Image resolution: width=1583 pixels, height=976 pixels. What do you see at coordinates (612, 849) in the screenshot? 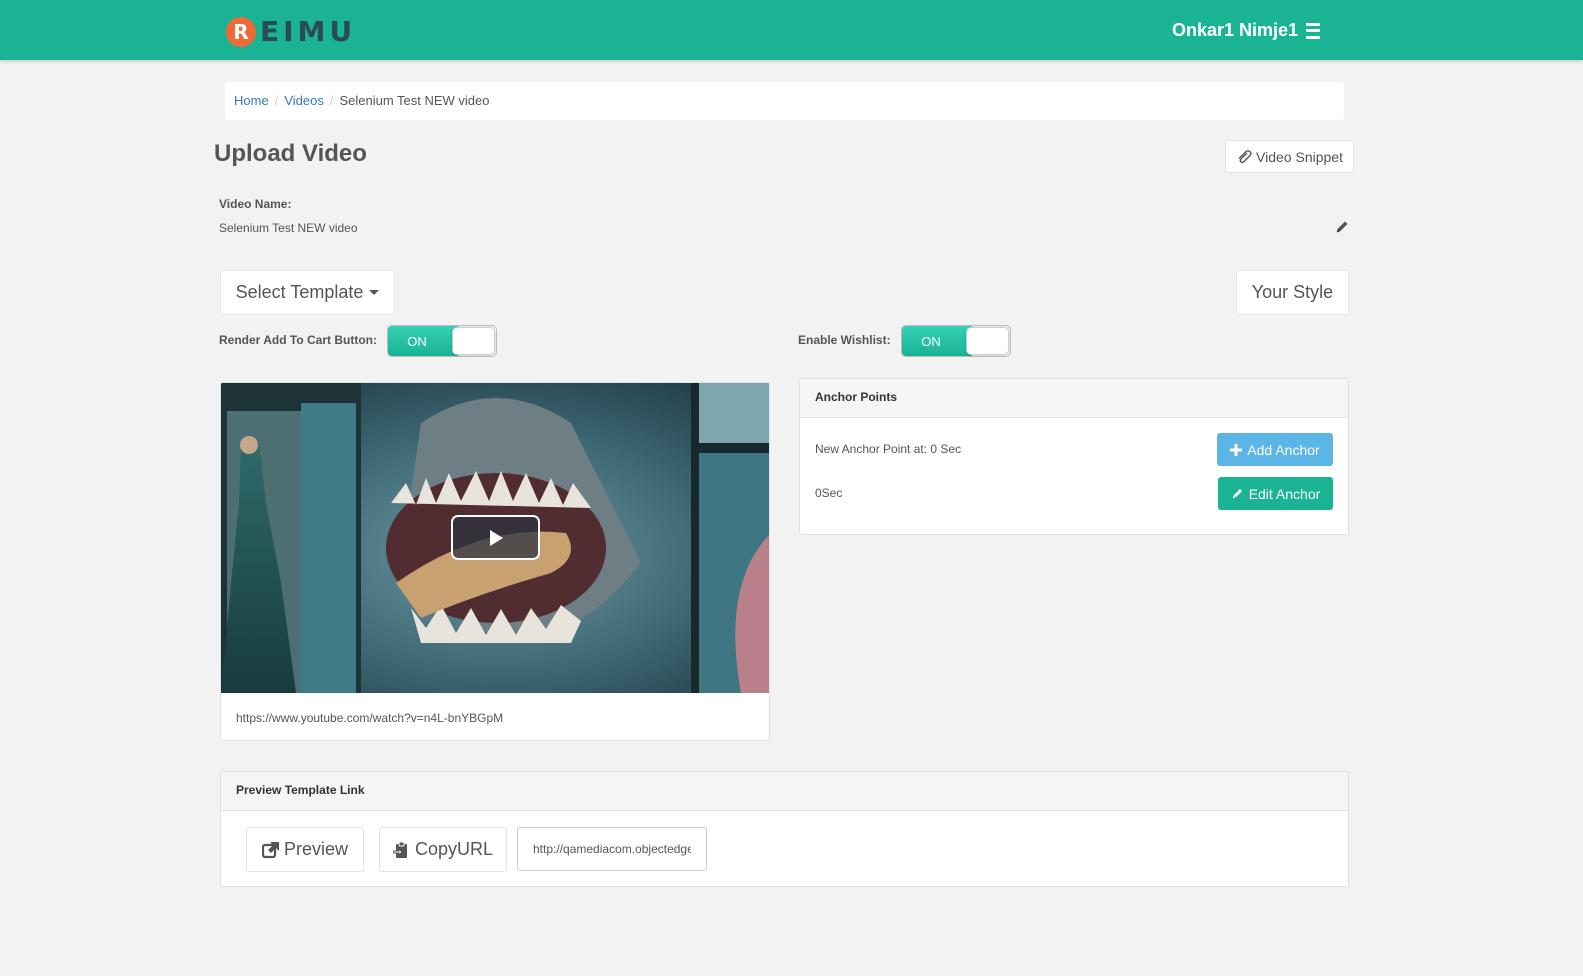
I see `preview-url-input` at bounding box center [612, 849].